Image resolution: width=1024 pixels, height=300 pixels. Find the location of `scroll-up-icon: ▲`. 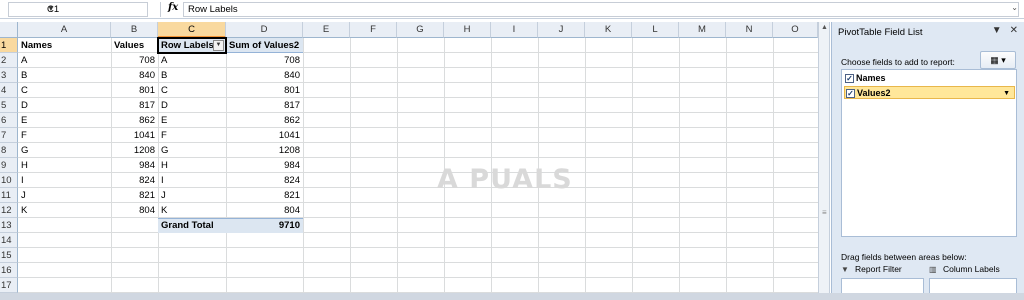

scroll-up-icon: ▲ is located at coordinates (824, 27).